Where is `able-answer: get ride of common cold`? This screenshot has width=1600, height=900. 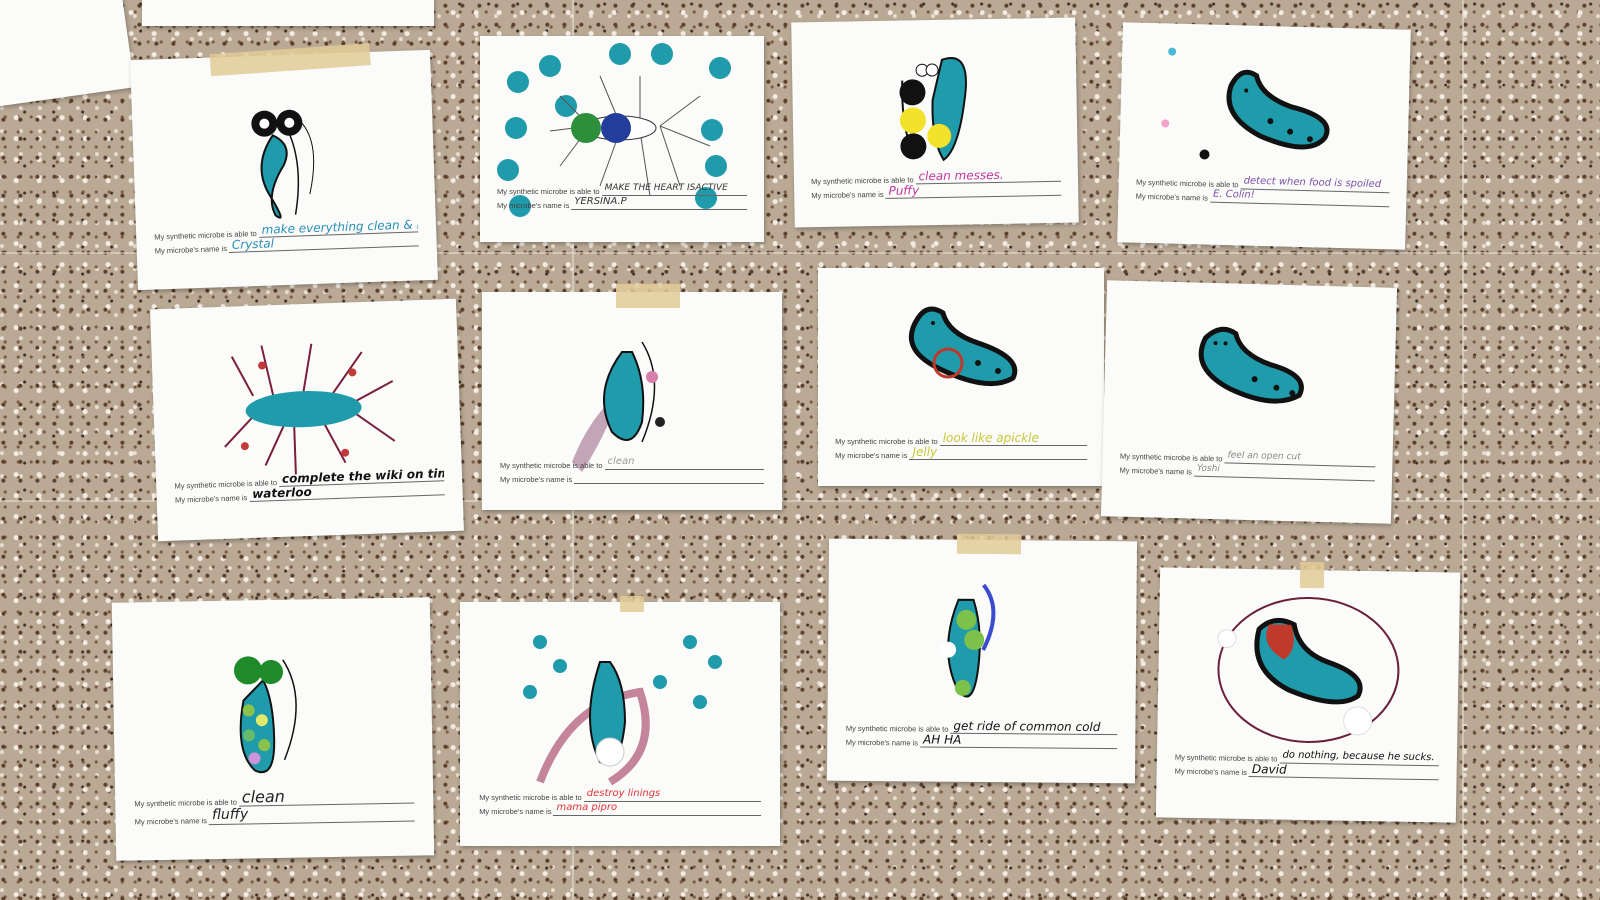 able-answer: get ride of common cold is located at coordinates (1034, 727).